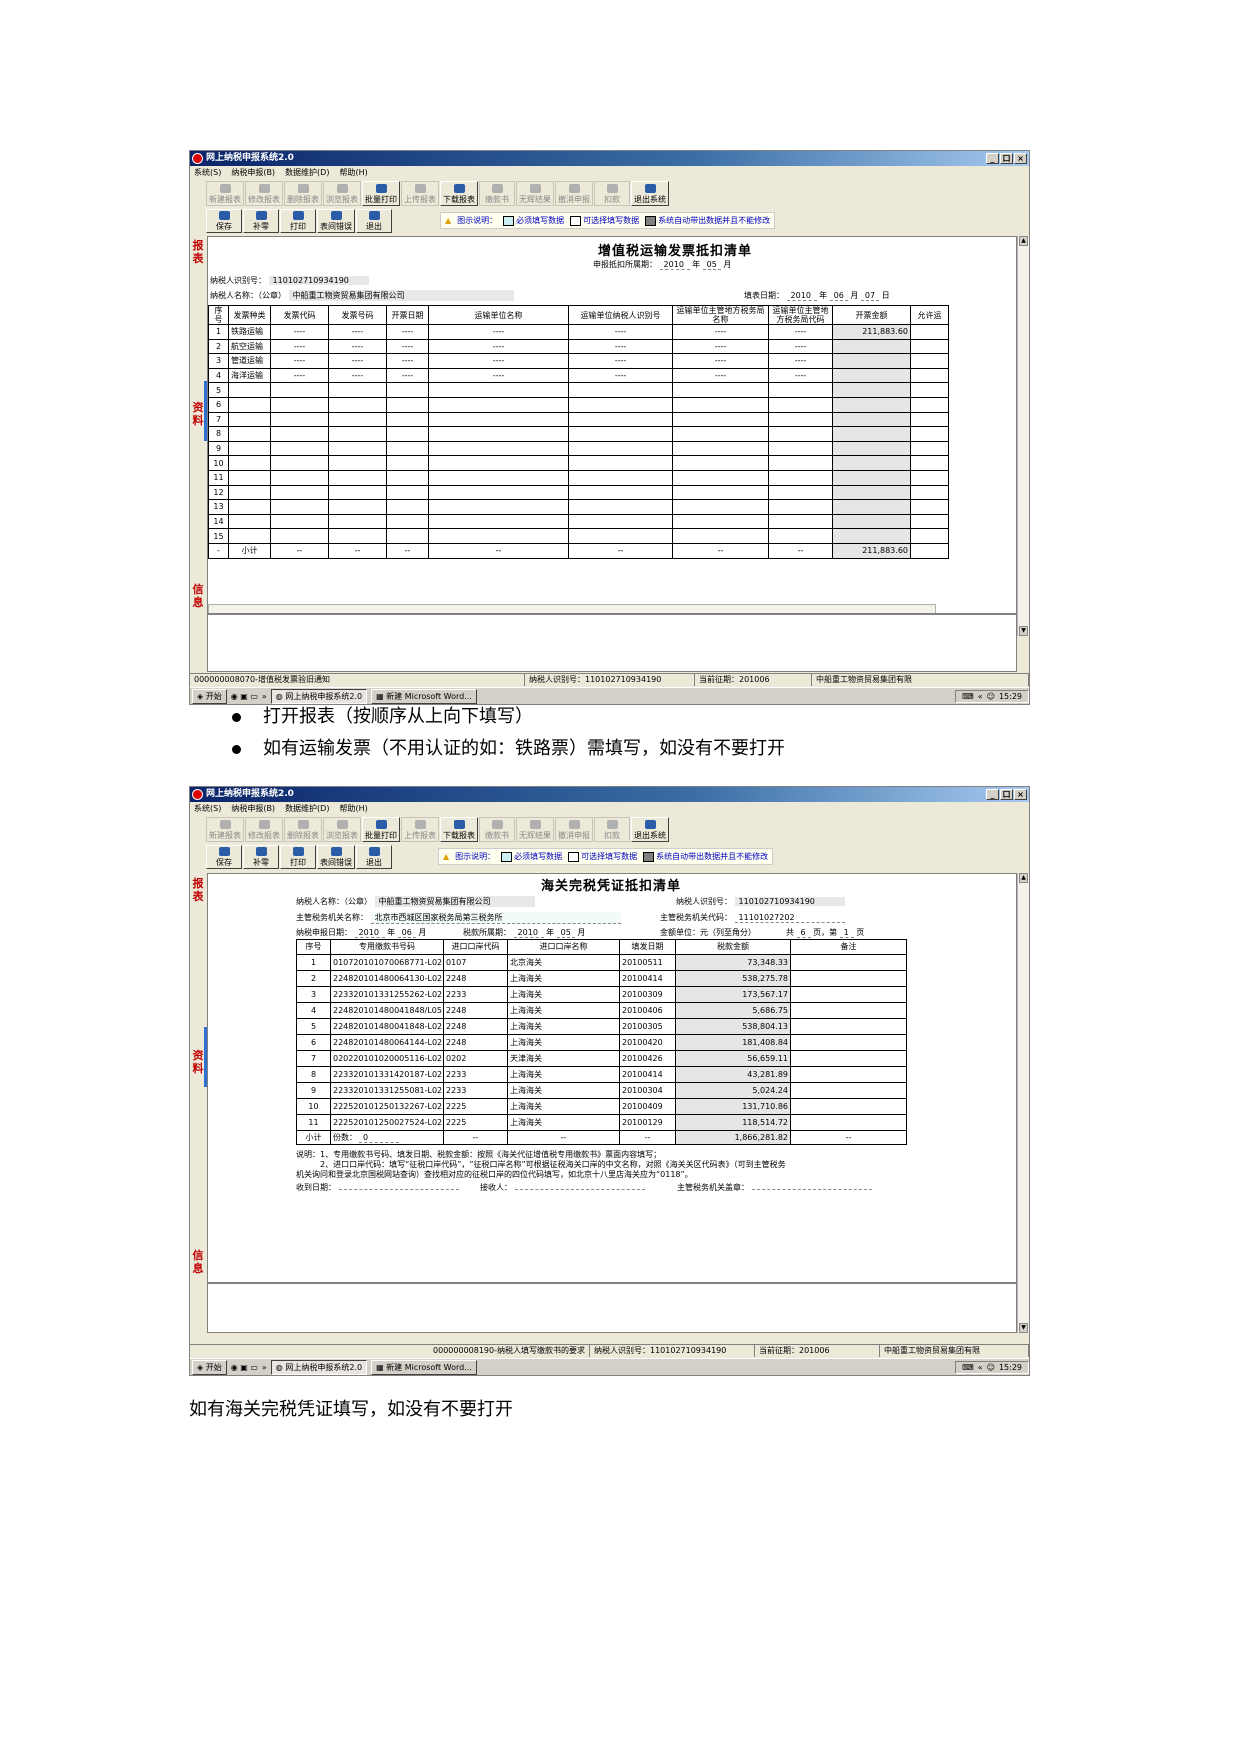  I want to click on vertical-scrollbar: ▲ ▼, so click(1023, 1103).